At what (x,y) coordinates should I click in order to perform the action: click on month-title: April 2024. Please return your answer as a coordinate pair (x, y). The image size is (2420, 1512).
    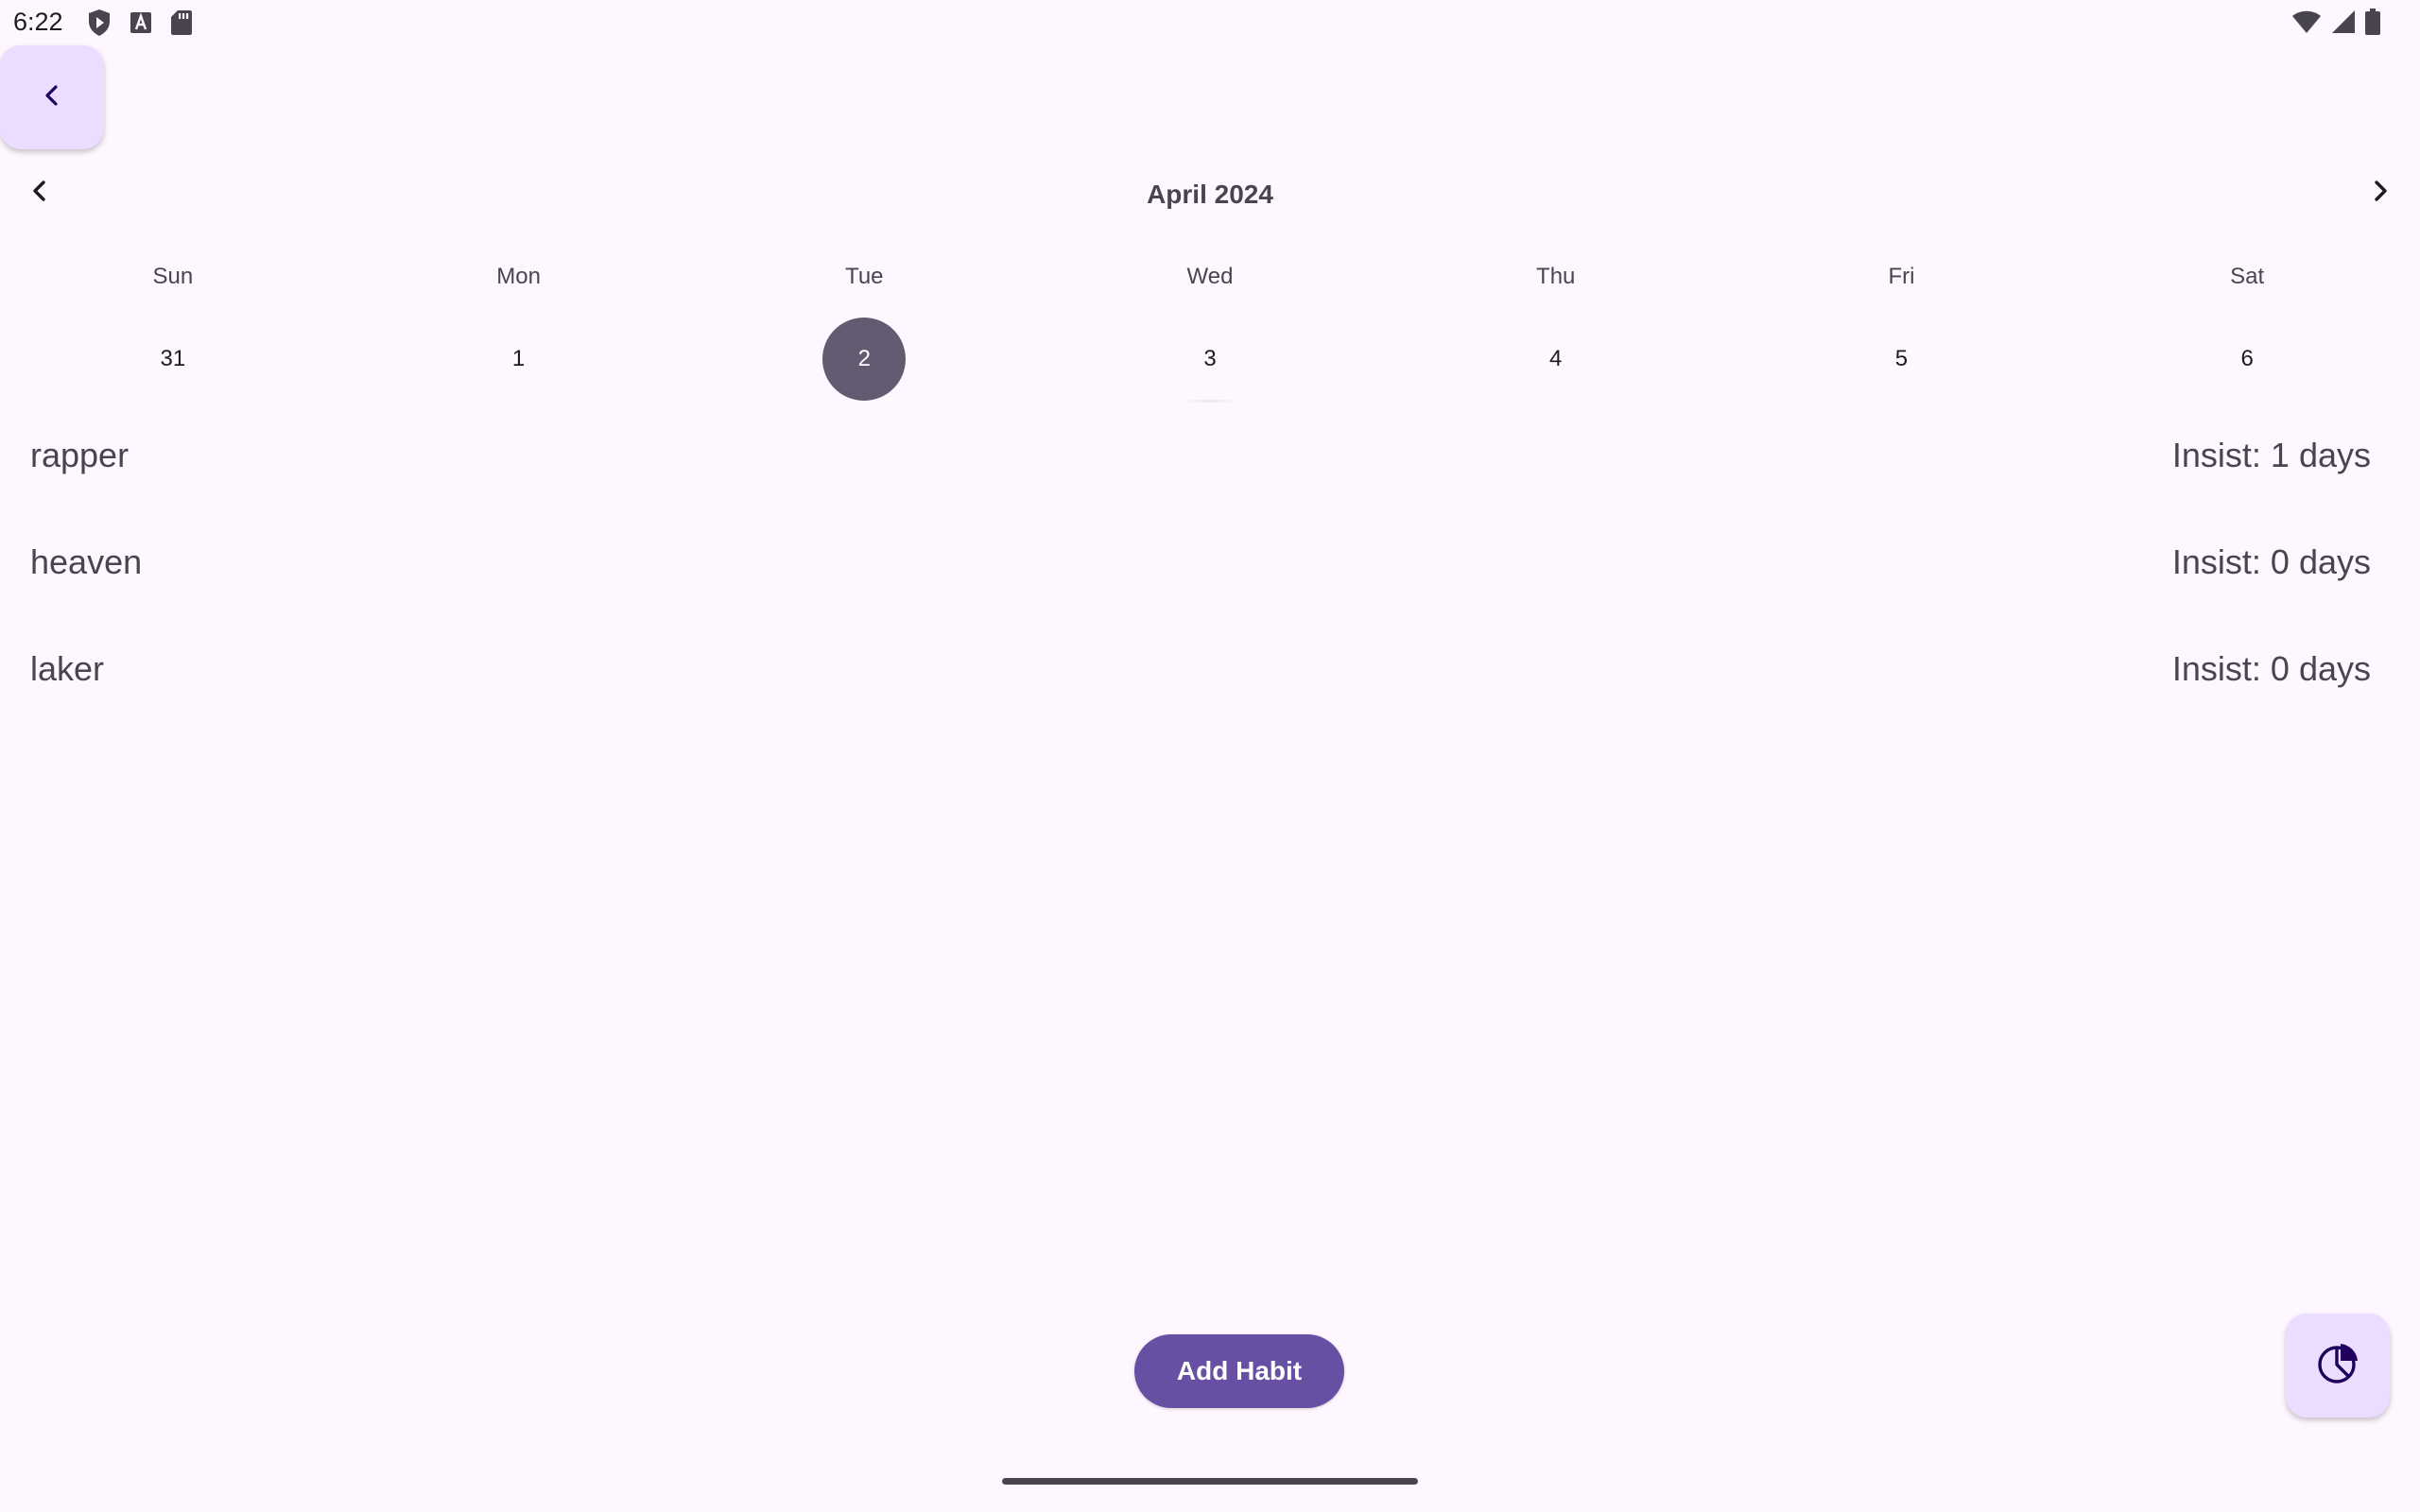
    Looking at the image, I should click on (1210, 194).